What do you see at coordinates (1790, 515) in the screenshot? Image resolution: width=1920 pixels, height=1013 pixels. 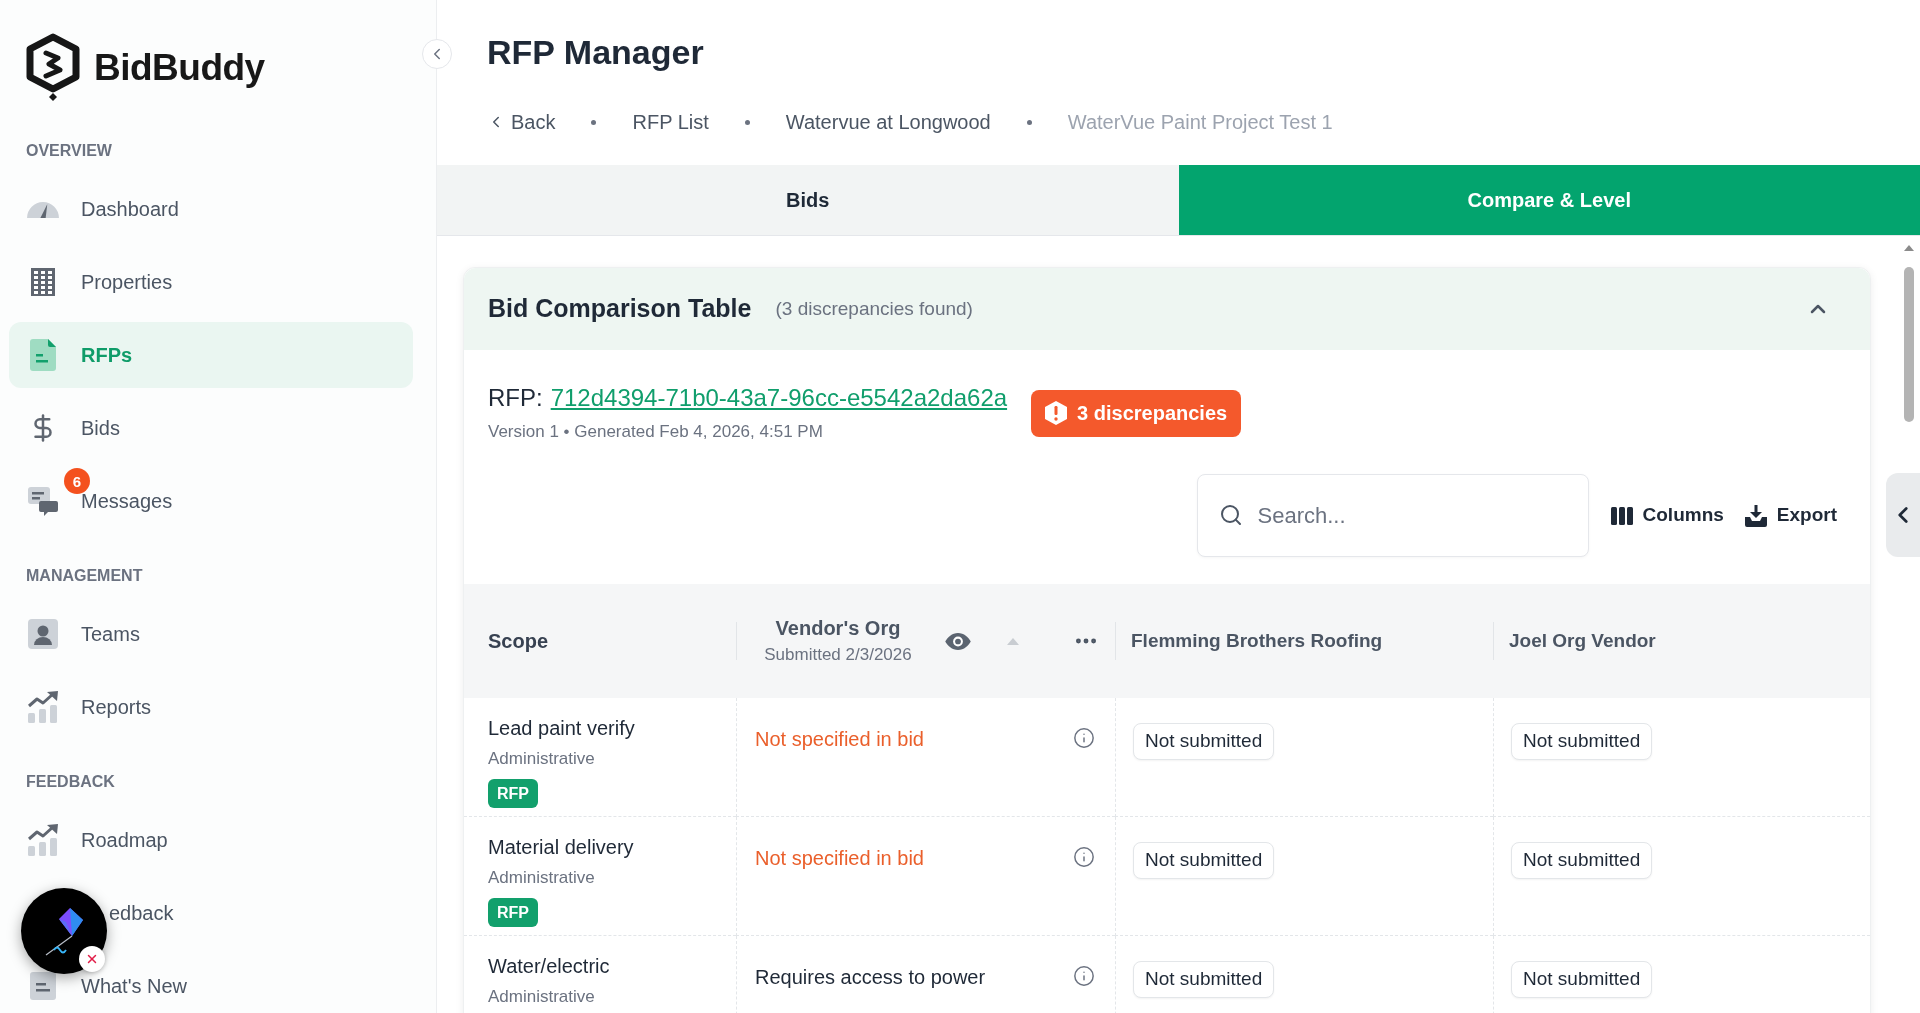 I see `export-button: Export` at bounding box center [1790, 515].